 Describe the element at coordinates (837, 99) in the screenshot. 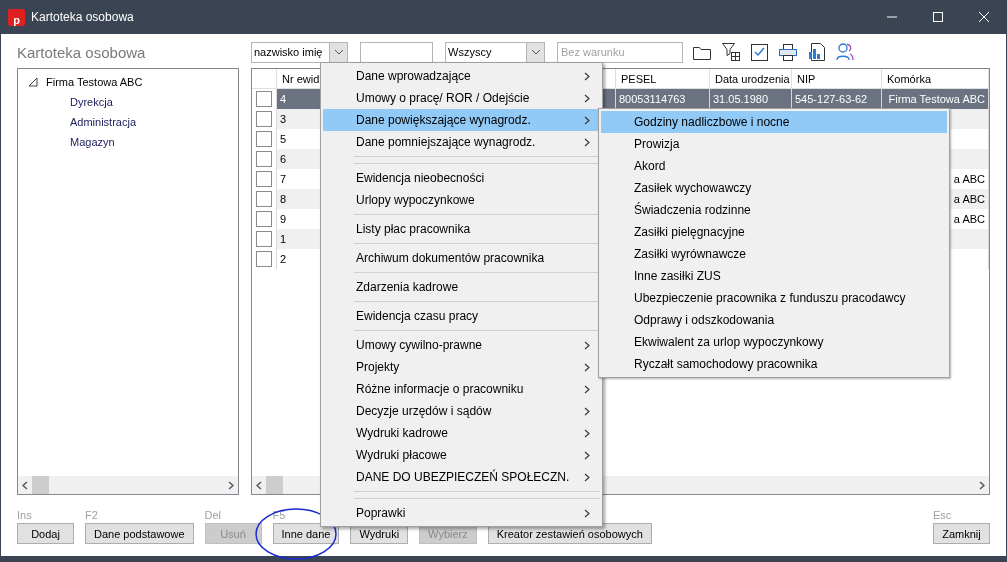

I see `table-cell: 545-127-63-62` at that location.